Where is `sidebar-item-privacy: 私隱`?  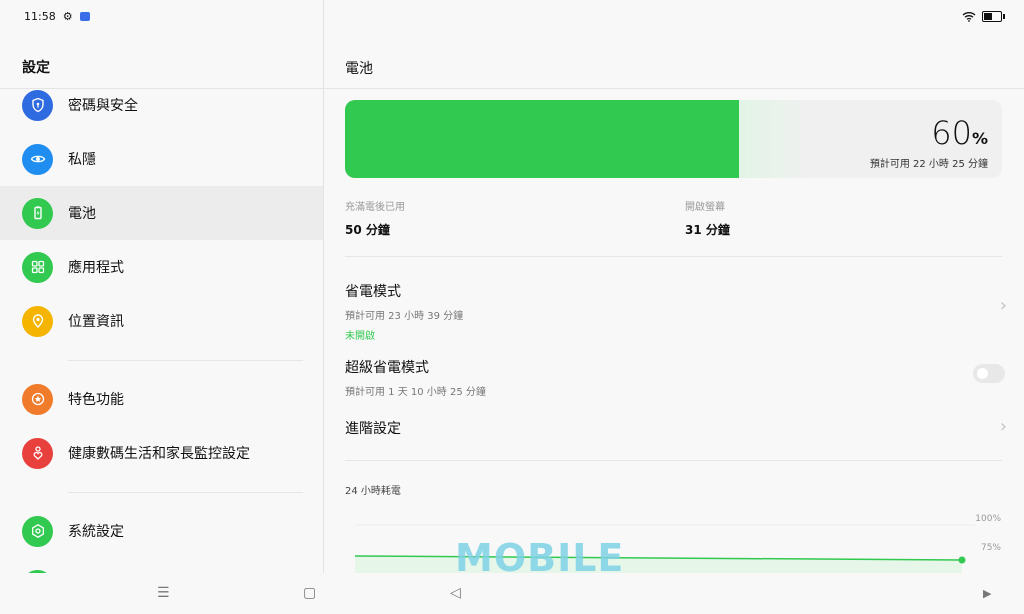 sidebar-item-privacy: 私隱 is located at coordinates (161, 159).